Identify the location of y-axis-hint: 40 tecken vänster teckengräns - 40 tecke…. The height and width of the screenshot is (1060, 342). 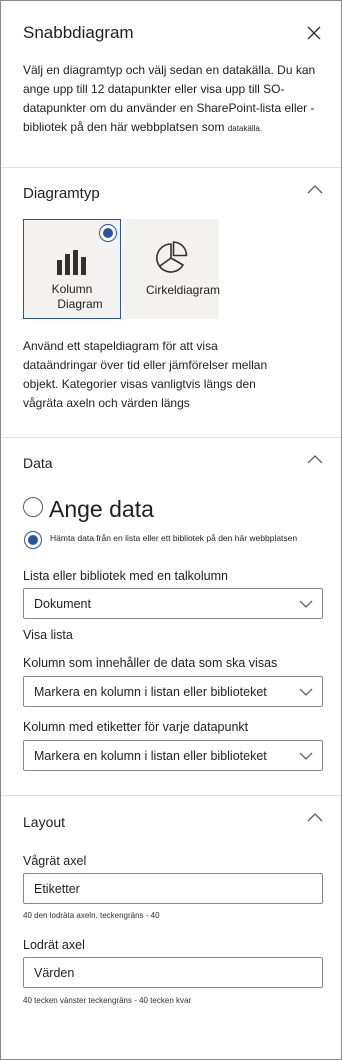
(107, 1000).